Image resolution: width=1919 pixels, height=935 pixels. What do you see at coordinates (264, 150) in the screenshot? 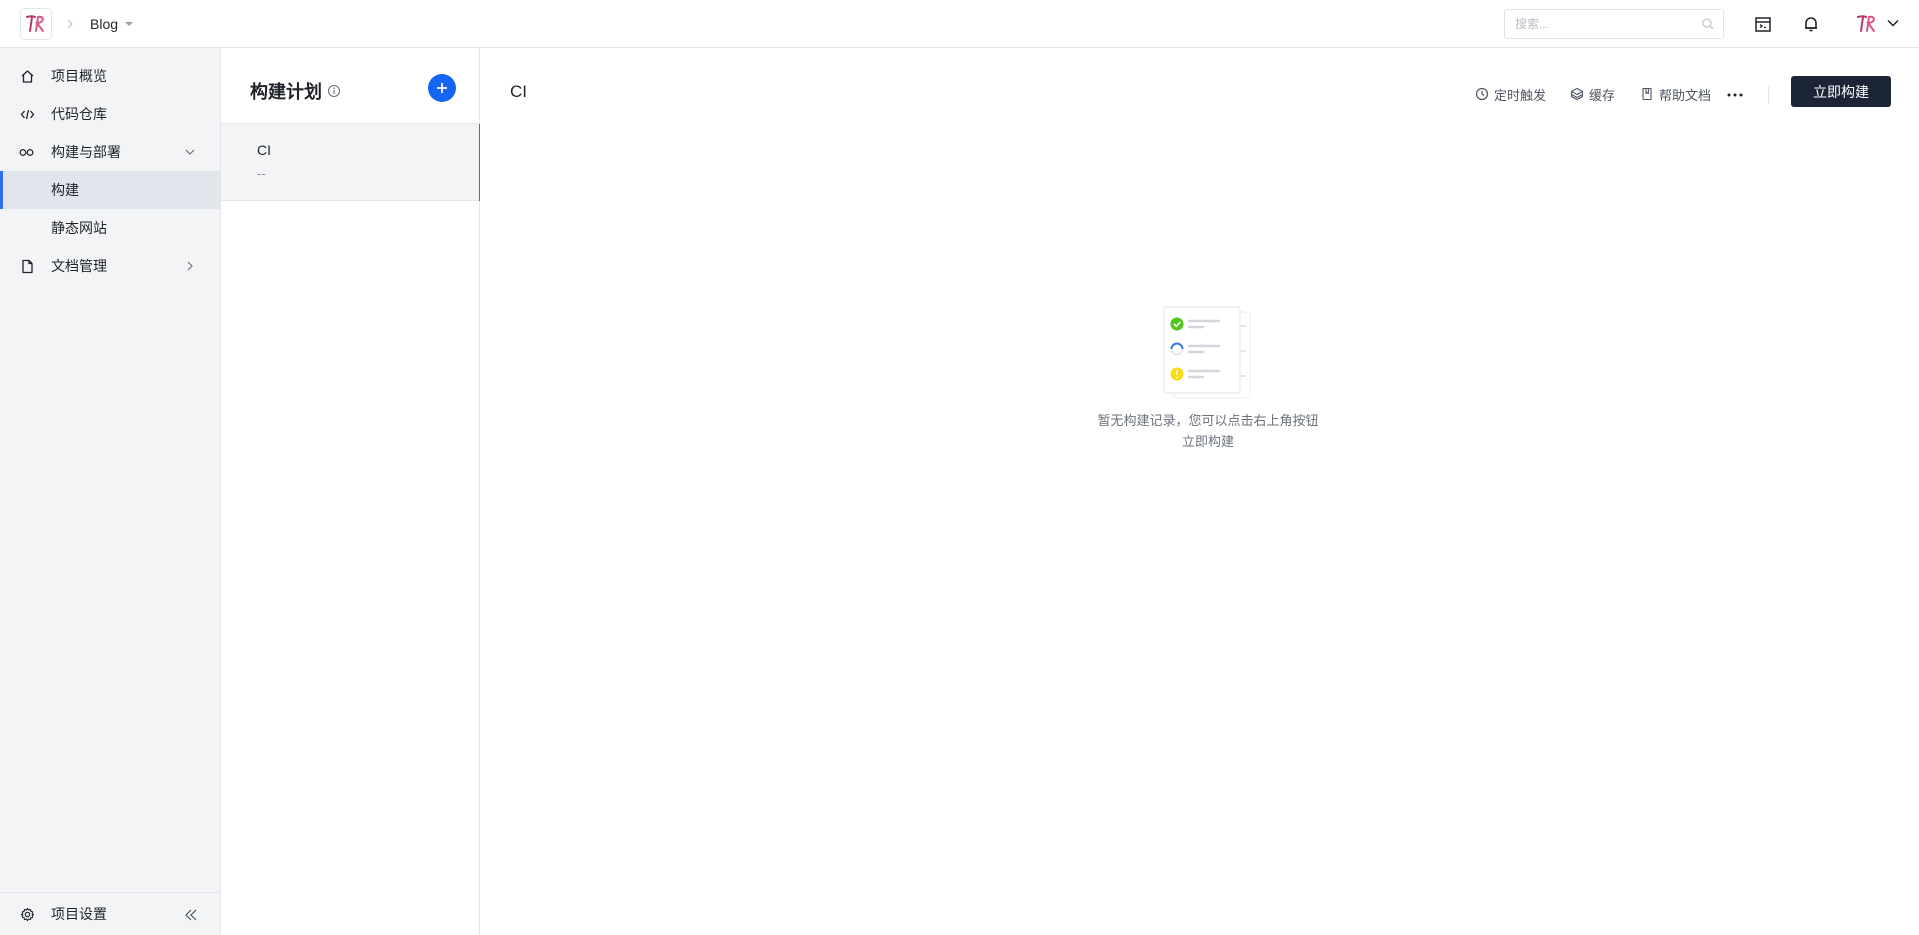
I see `plan-name: CI` at bounding box center [264, 150].